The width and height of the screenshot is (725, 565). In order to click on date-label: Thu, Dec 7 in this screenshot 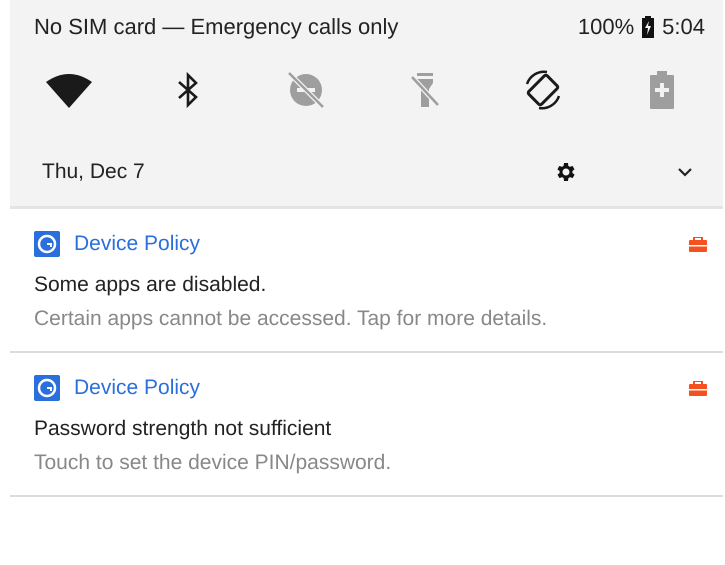, I will do `click(94, 172)`.